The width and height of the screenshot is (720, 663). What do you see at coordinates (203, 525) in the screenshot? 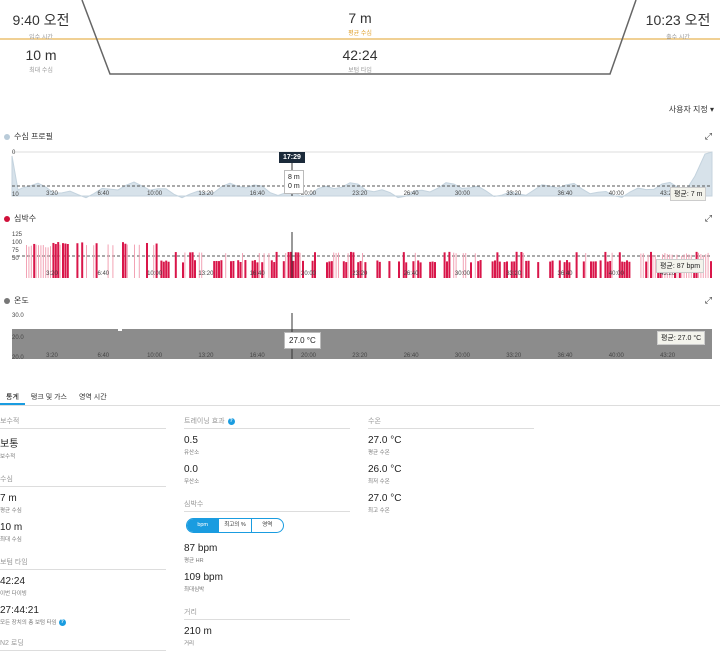
I see `hr-toggle-bpm: bpm` at bounding box center [203, 525].